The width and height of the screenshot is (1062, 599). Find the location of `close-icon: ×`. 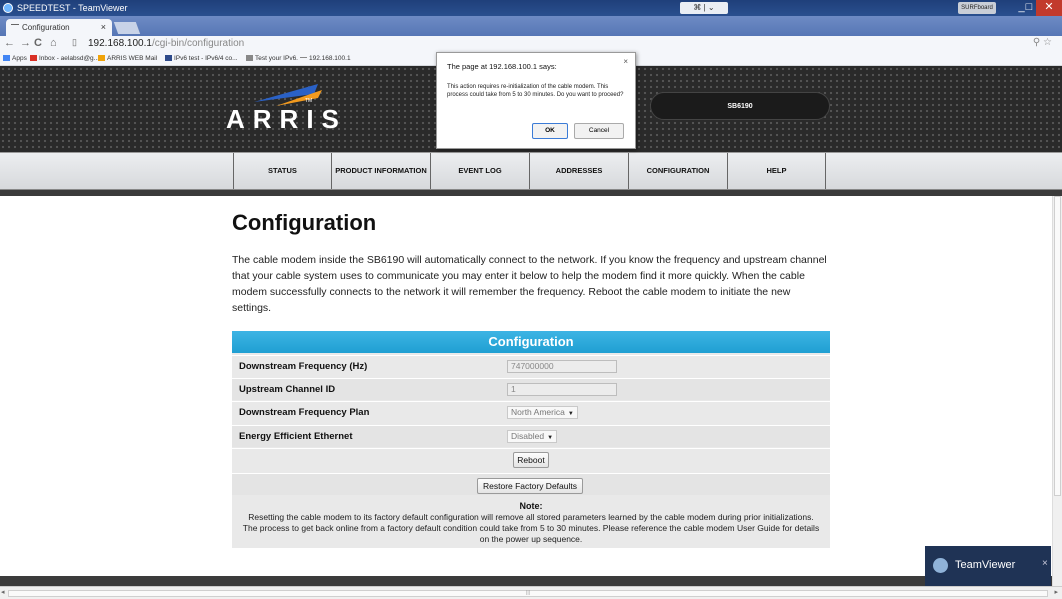

close-icon: × is located at coordinates (1045, 563).